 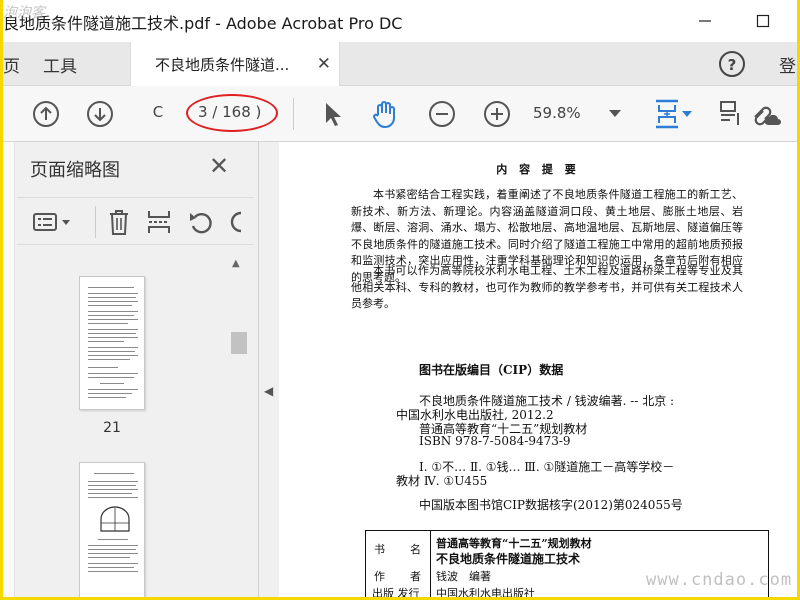 I want to click on maximize-icon, so click(x=763, y=21).